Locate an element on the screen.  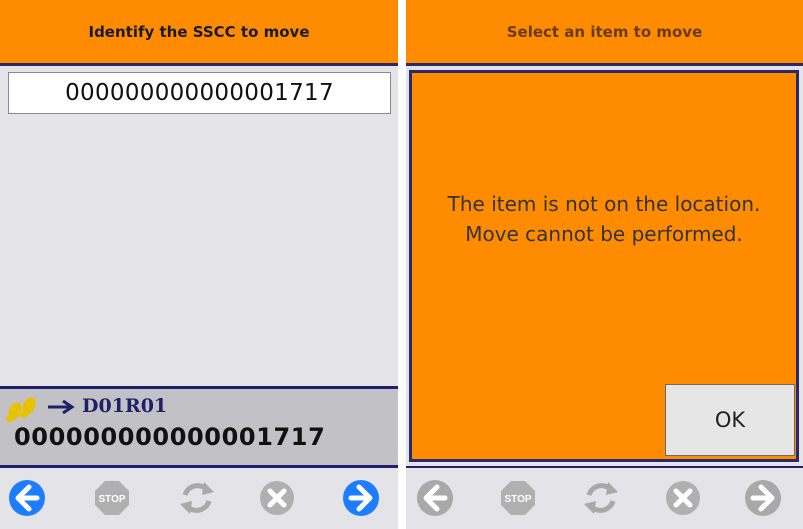
sscc-input is located at coordinates (199, 93).